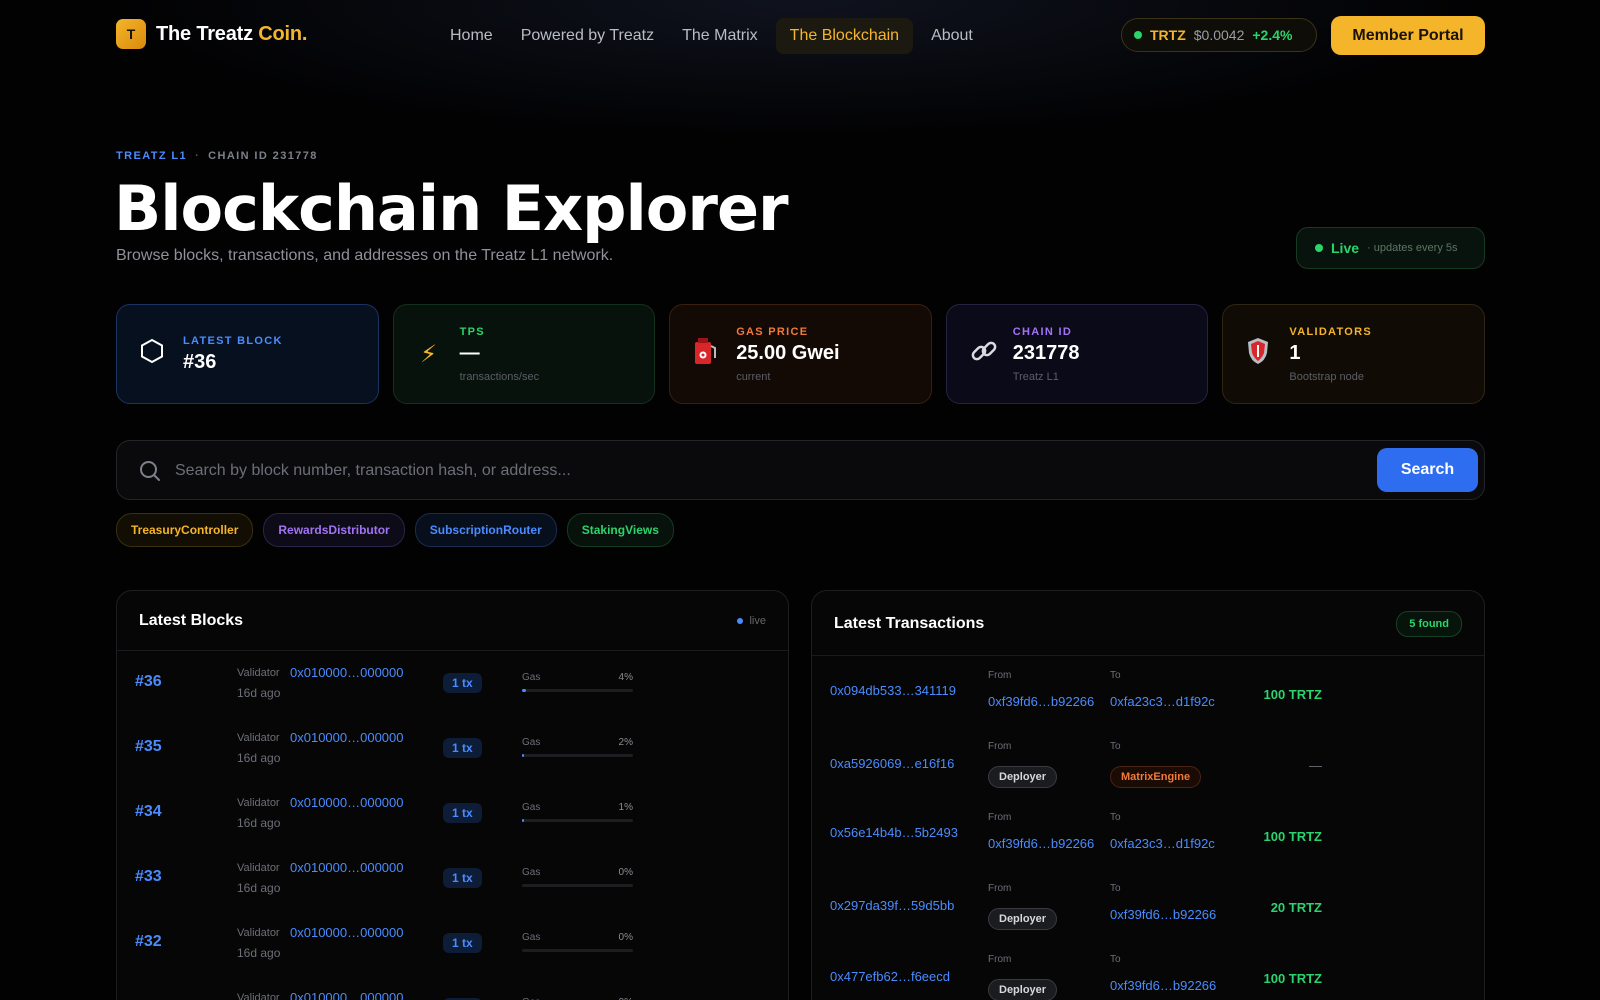 The image size is (1600, 1000). What do you see at coordinates (892, 905) in the screenshot?
I see `tx-hash-link: 0x297da39f…59d5bb` at bounding box center [892, 905].